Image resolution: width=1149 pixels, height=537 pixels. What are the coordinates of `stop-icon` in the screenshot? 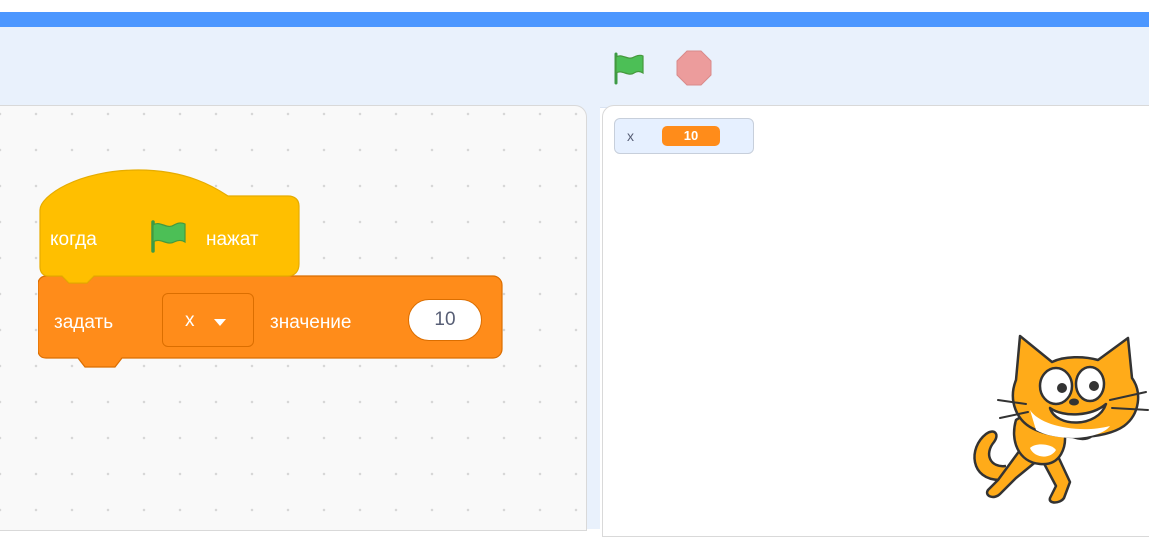 It's located at (694, 68).